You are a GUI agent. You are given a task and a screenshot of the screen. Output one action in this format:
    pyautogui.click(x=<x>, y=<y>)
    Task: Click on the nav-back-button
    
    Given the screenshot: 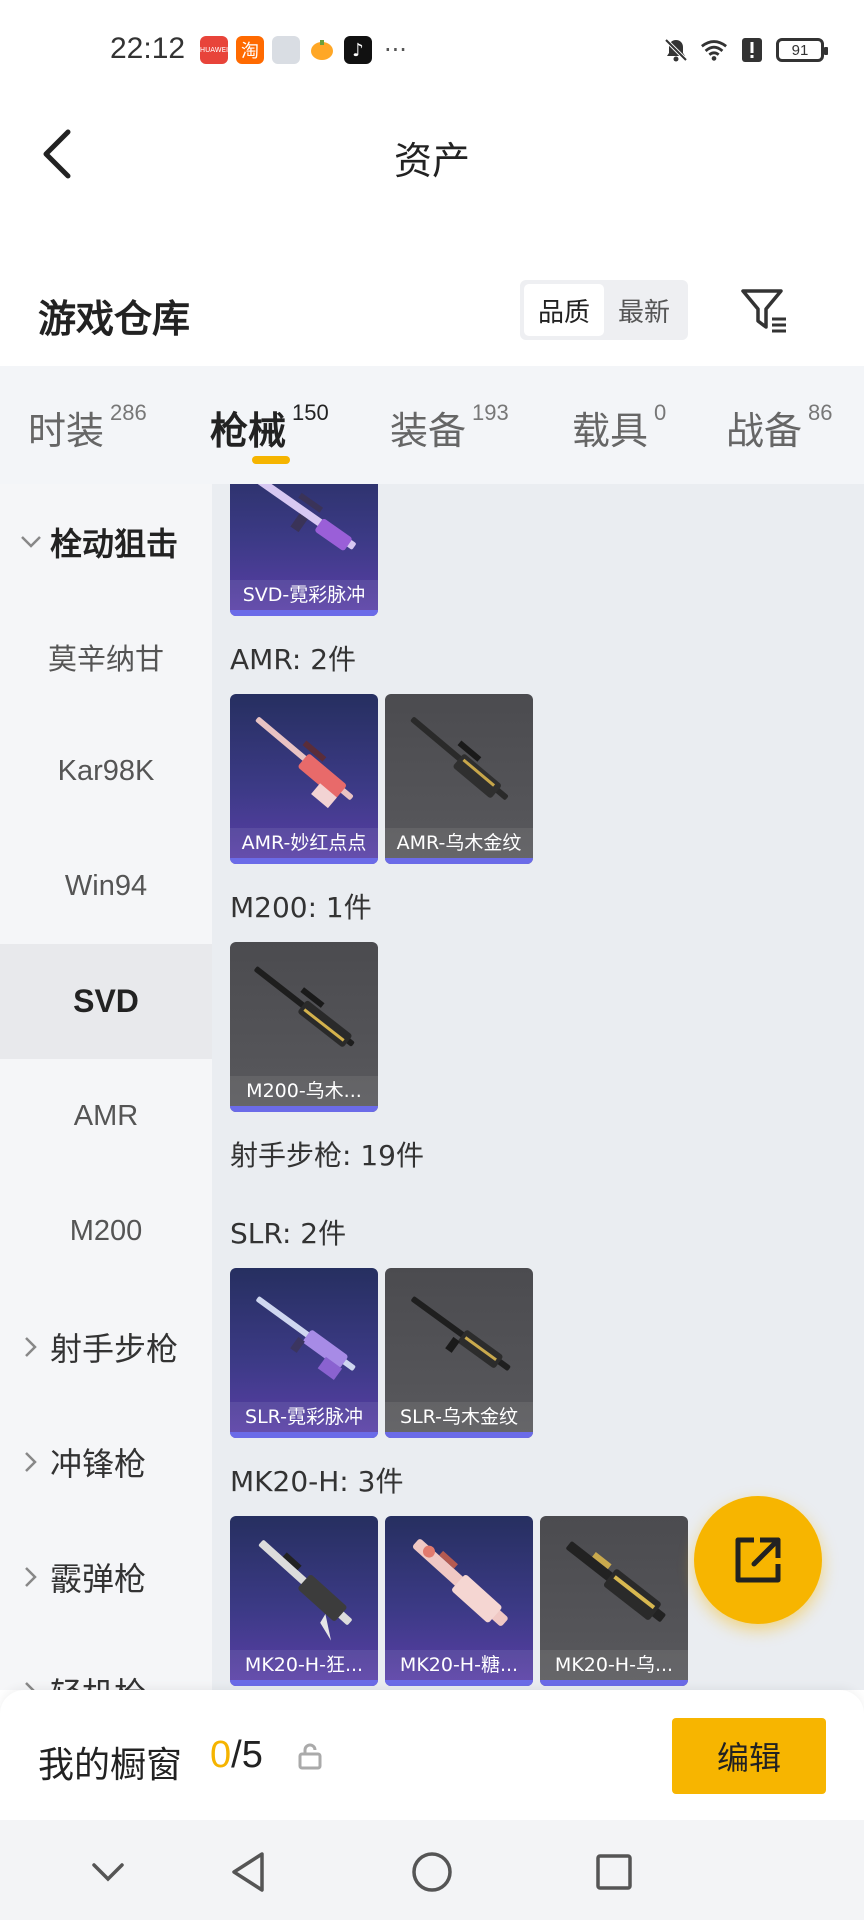 What is the action you would take?
    pyautogui.click(x=248, y=1872)
    